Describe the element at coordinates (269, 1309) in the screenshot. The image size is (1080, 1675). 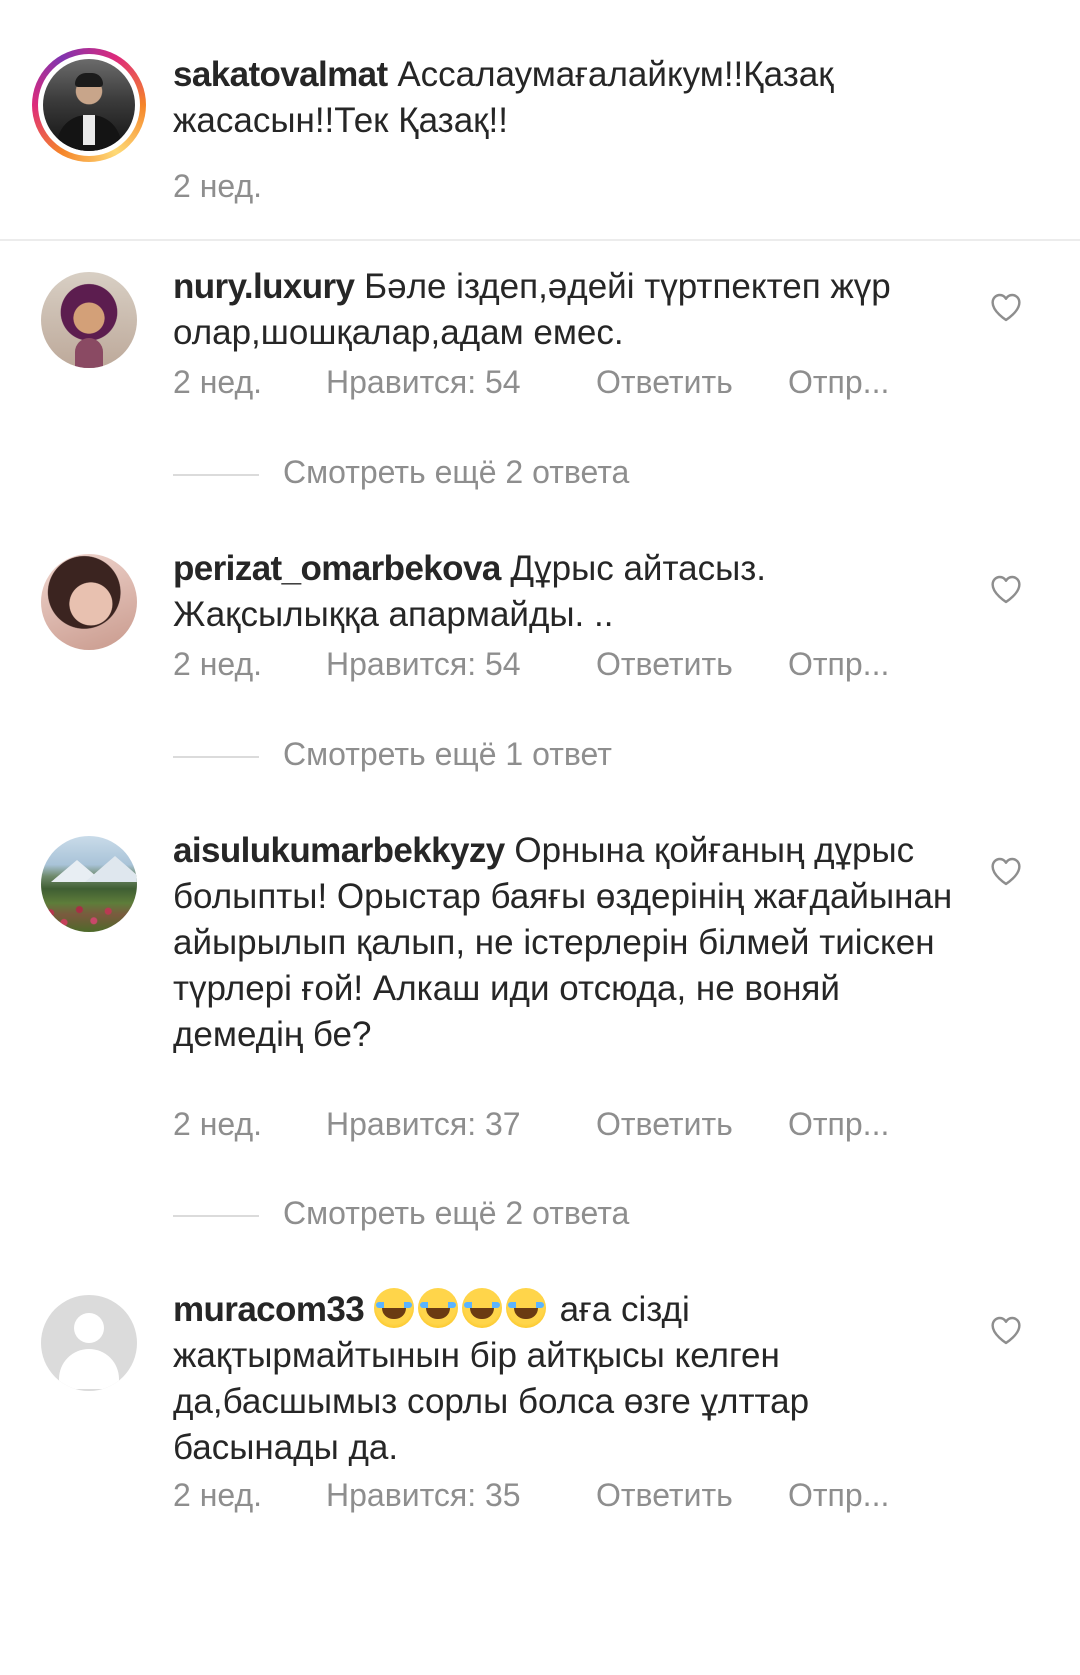
I see `comment-username: muracom33` at that location.